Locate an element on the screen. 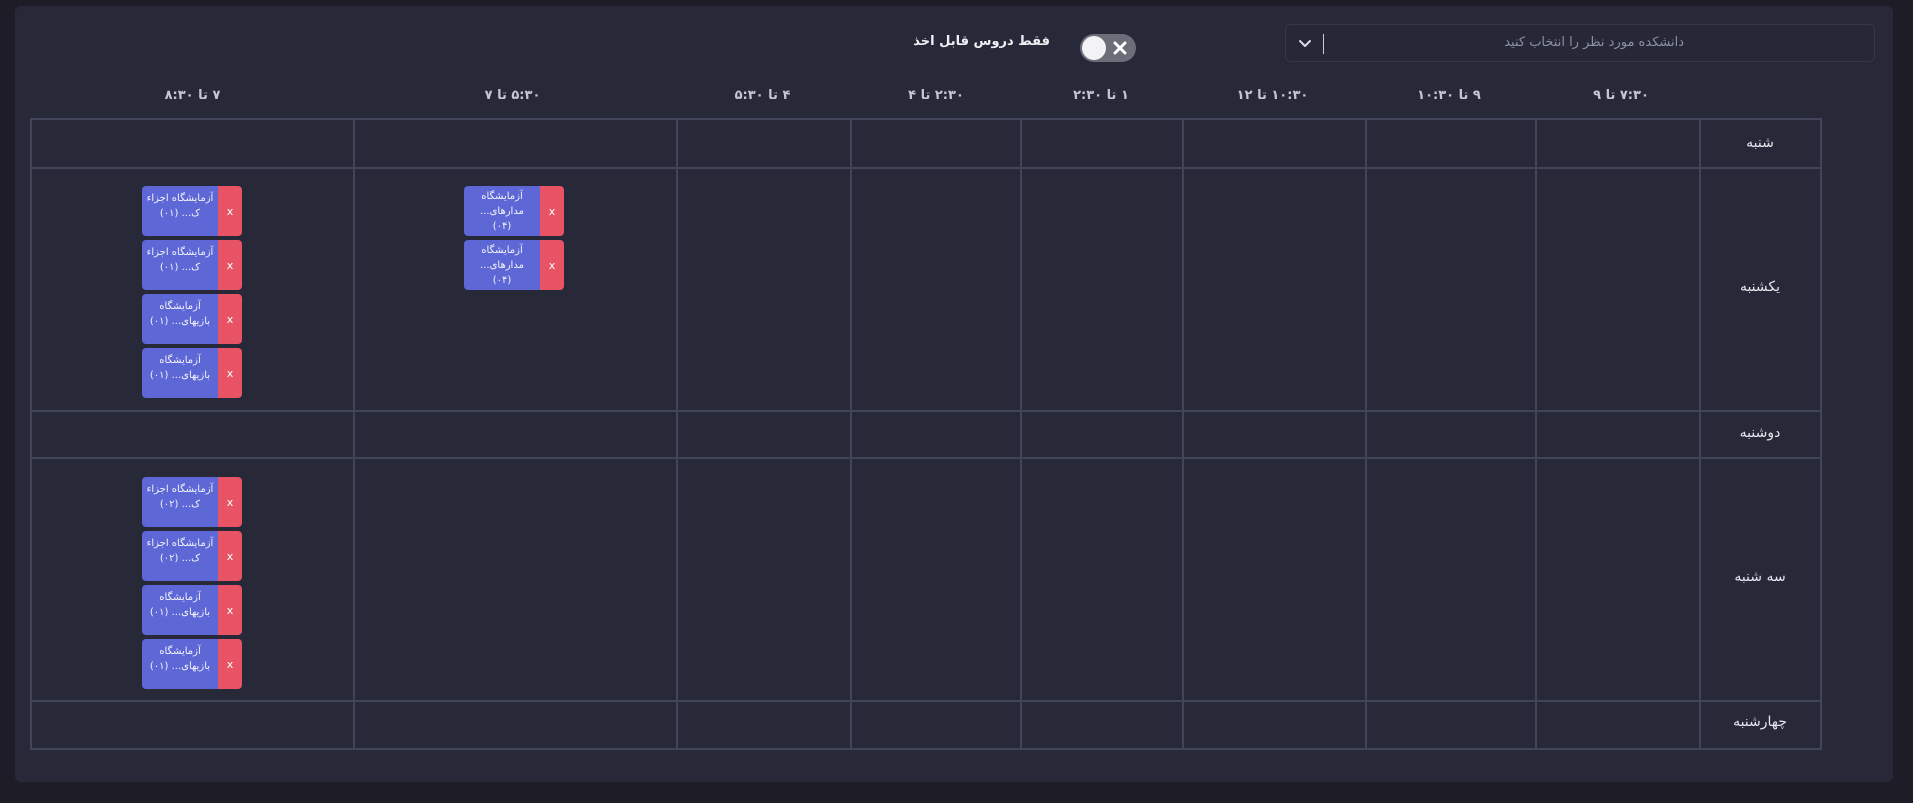 The image size is (1913, 803). only-available-label: فقط دروس قابل اخذ is located at coordinates (981, 41).